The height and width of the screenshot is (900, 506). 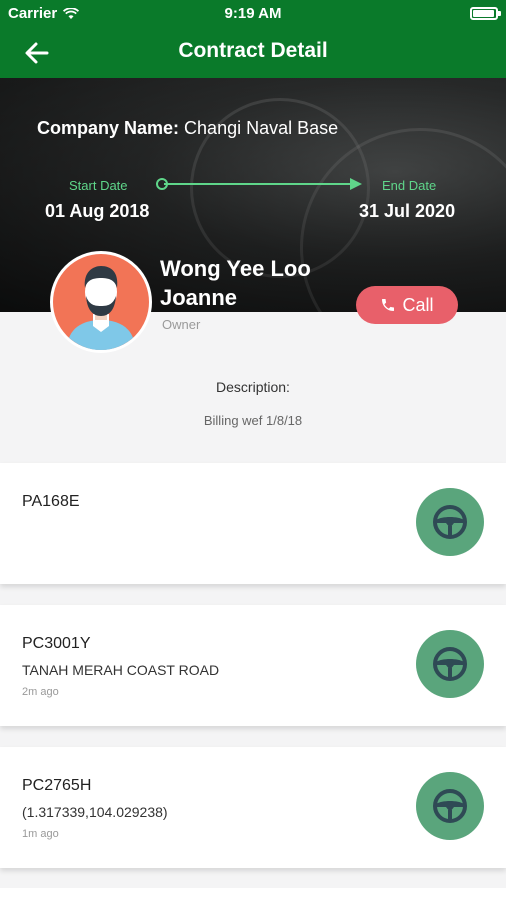 I want to click on vehicle-location: TANAH MERAH COAST ROAD, so click(x=121, y=670).